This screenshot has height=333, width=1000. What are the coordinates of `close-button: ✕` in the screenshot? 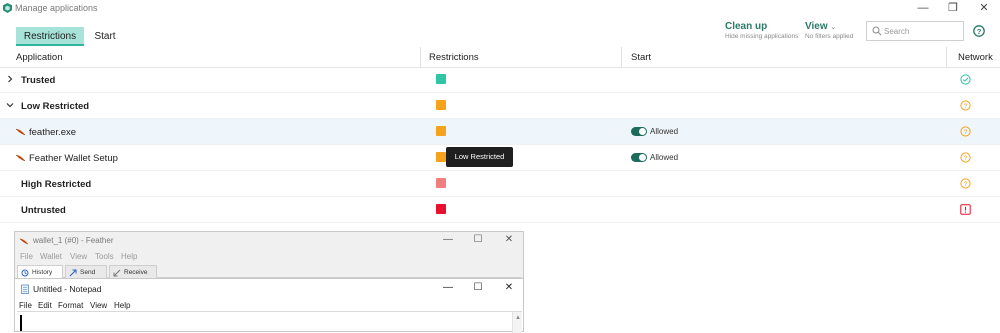 It's located at (984, 8).